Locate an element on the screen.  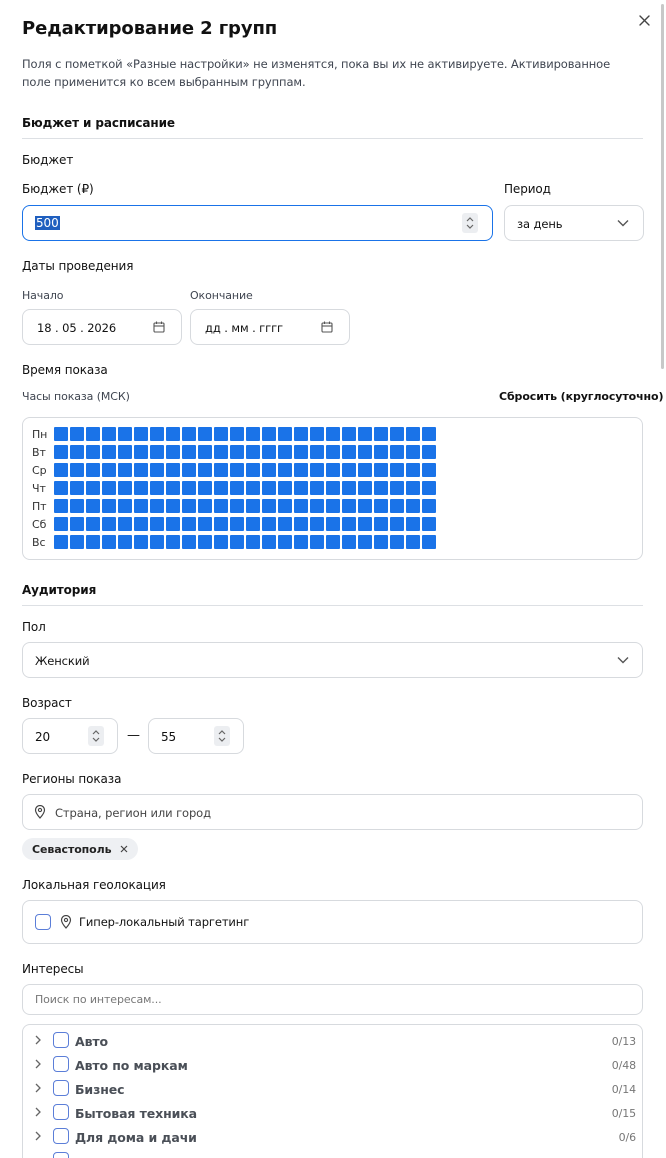
interest-row: Для дома и дачи 0/6 is located at coordinates (335, 1138).